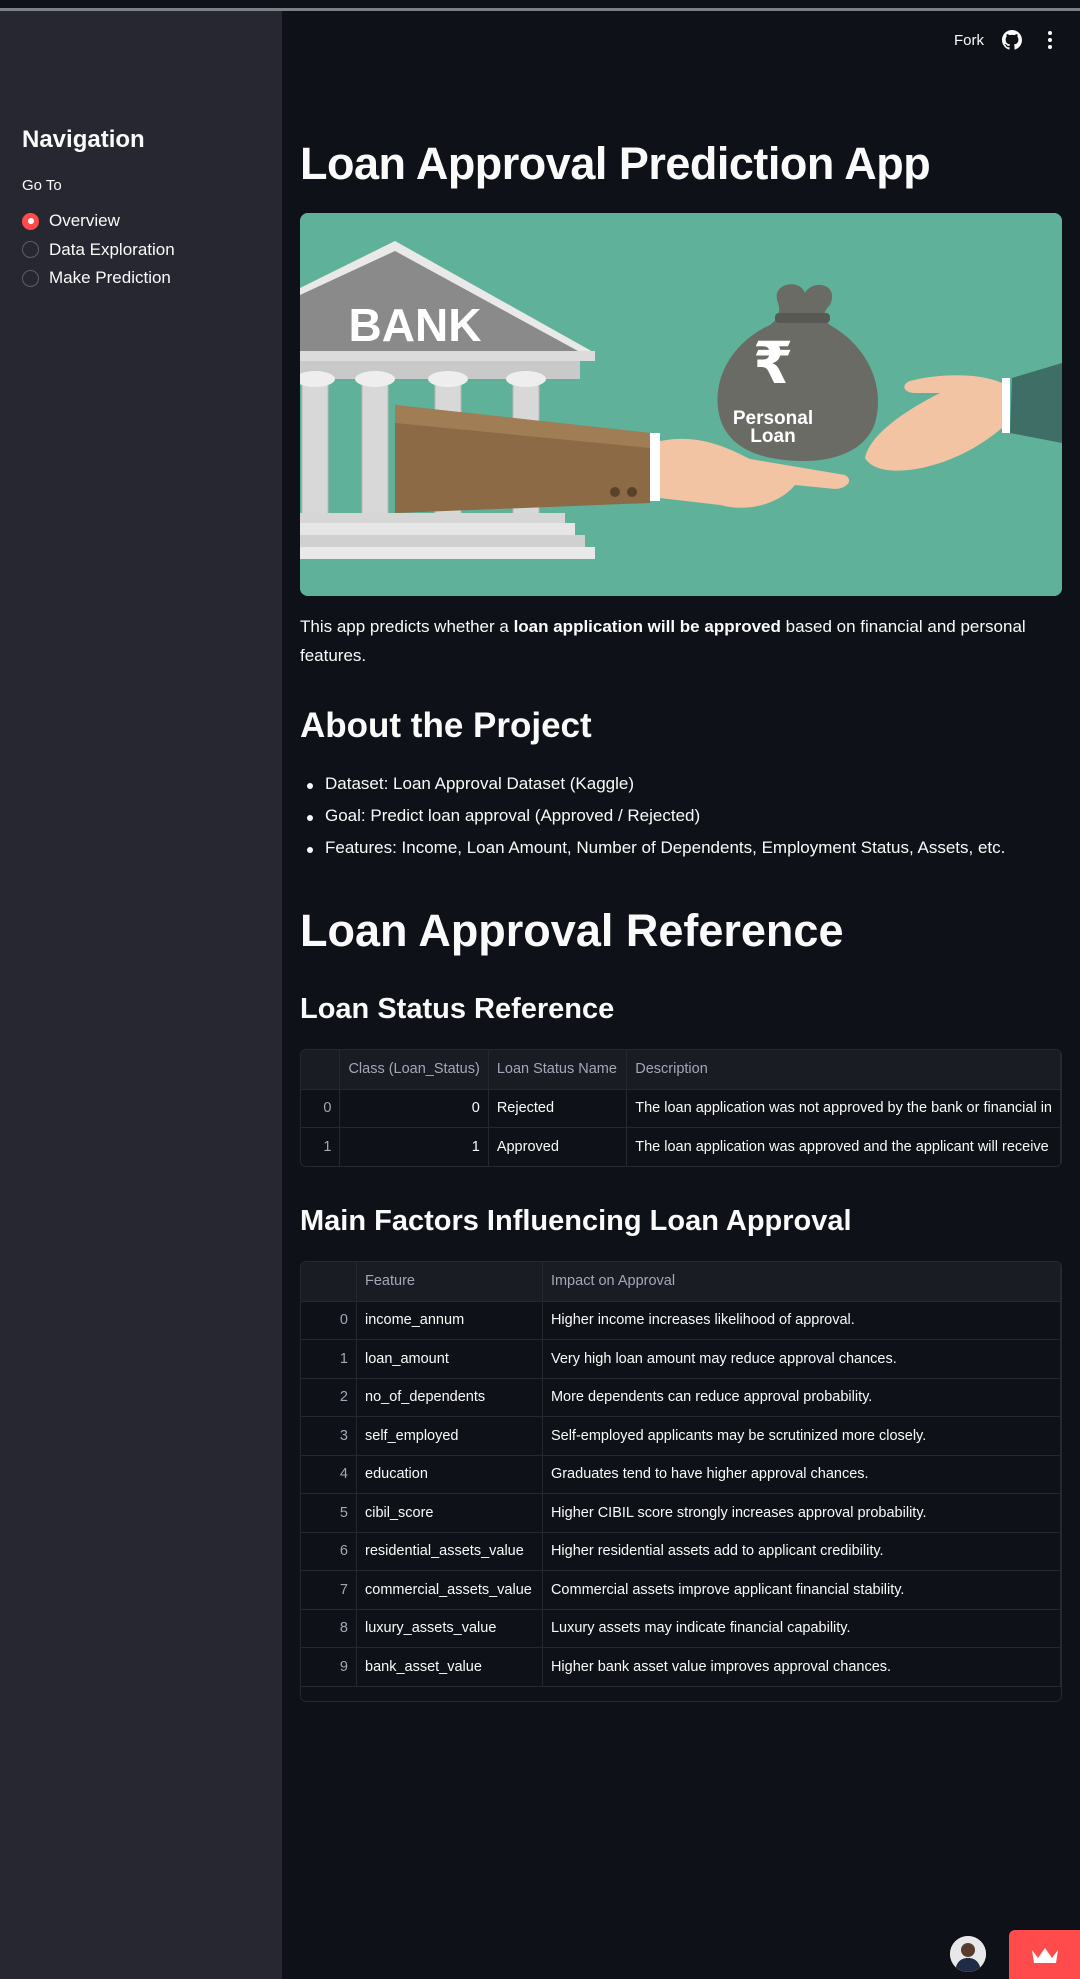 This screenshot has height=1979, width=1080. What do you see at coordinates (558, 1146) in the screenshot?
I see `table-cell: Approved` at bounding box center [558, 1146].